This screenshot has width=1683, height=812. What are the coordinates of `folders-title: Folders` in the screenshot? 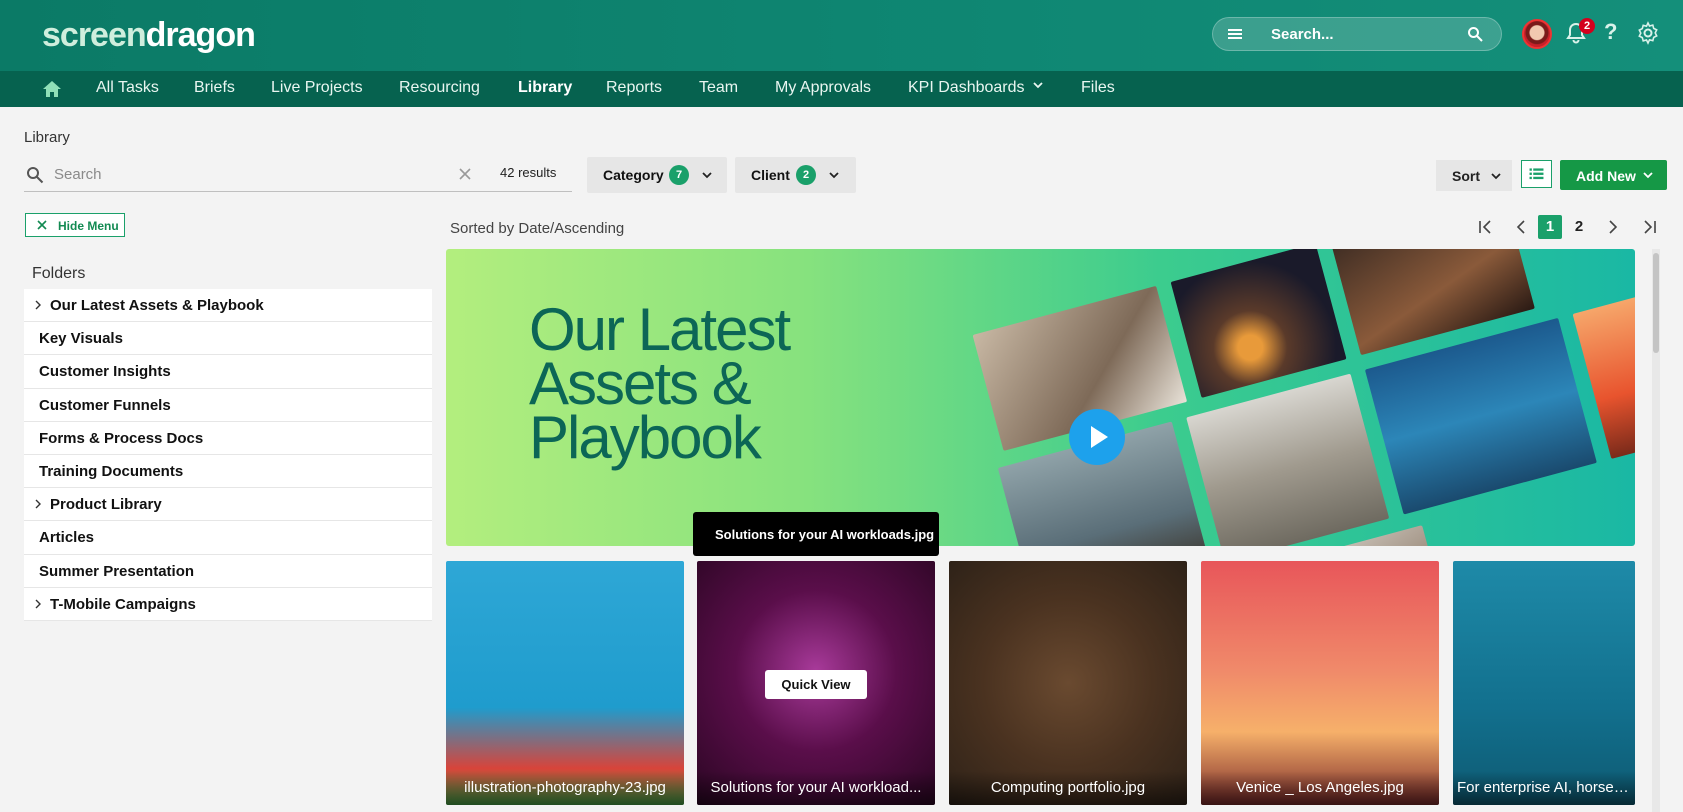 It's located at (59, 273).